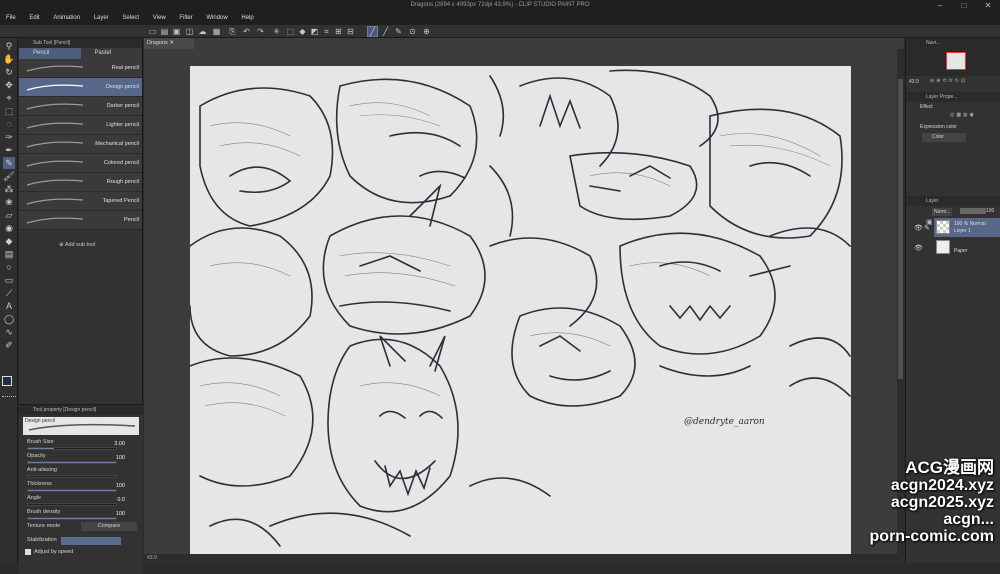  Describe the element at coordinates (9, 319) in the screenshot. I see `balloon-icon: ◯` at that location.